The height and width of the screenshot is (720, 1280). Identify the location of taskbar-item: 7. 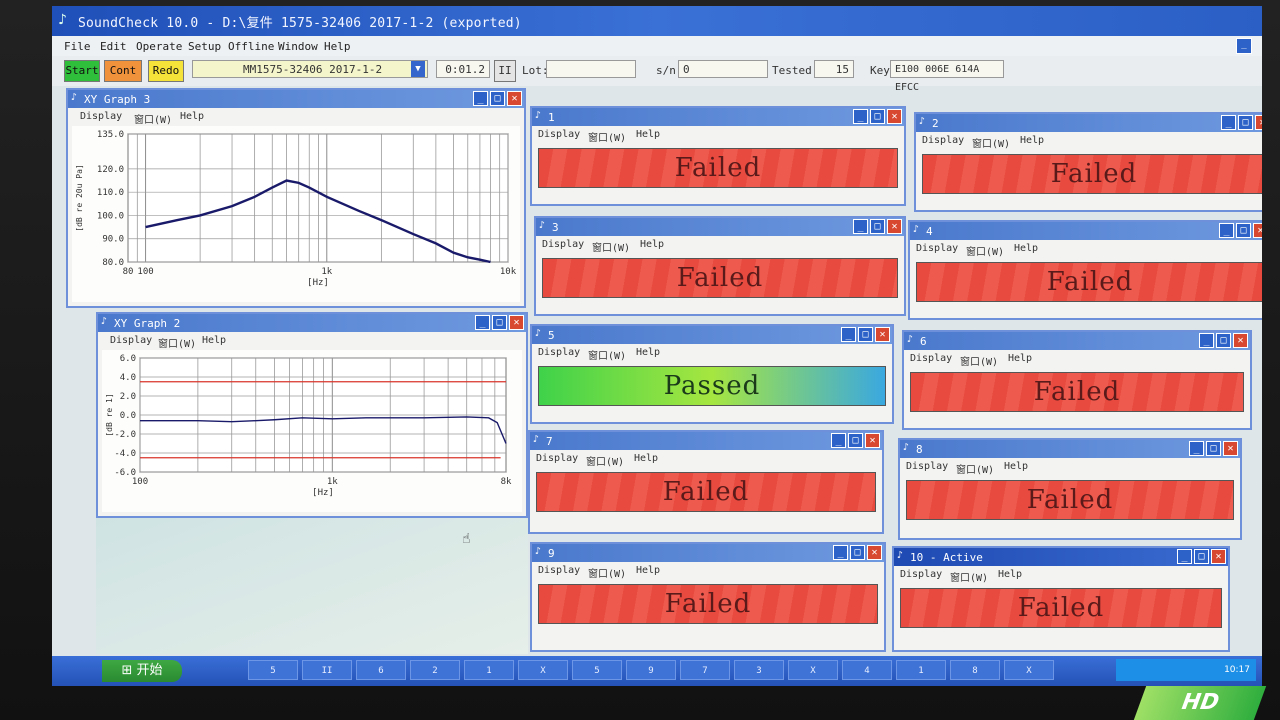
(705, 670).